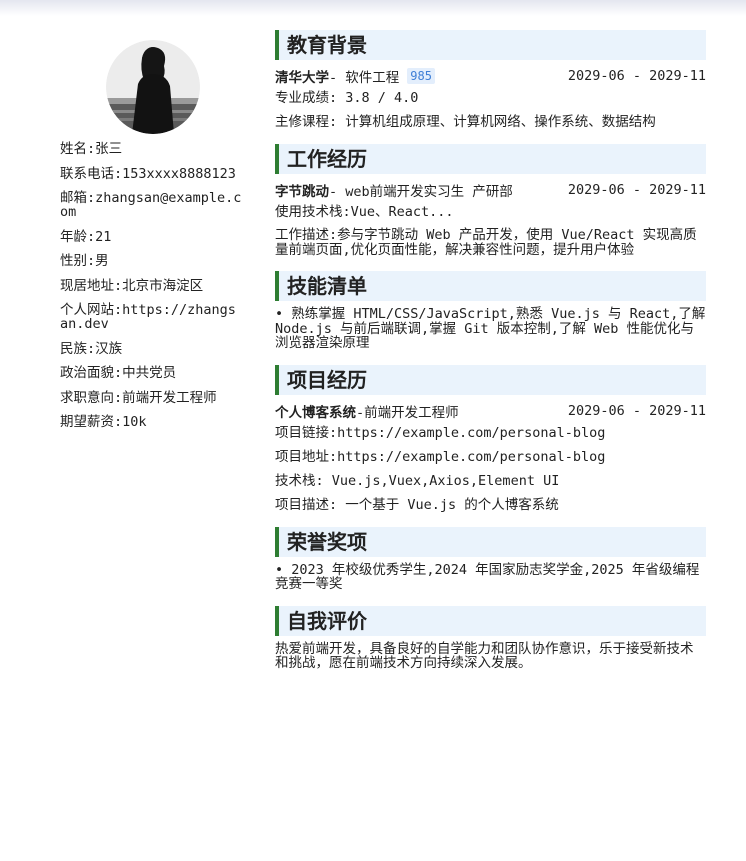 The image size is (746, 861). Describe the element at coordinates (440, 432) in the screenshot. I see `project-link: 项目链接:https://example.com/personal-blog` at that location.